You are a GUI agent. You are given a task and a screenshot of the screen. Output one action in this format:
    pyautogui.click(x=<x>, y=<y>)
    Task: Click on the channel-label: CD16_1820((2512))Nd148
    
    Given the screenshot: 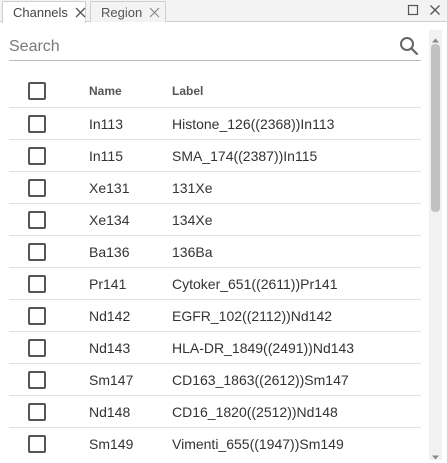 What is the action you would take?
    pyautogui.click(x=255, y=411)
    